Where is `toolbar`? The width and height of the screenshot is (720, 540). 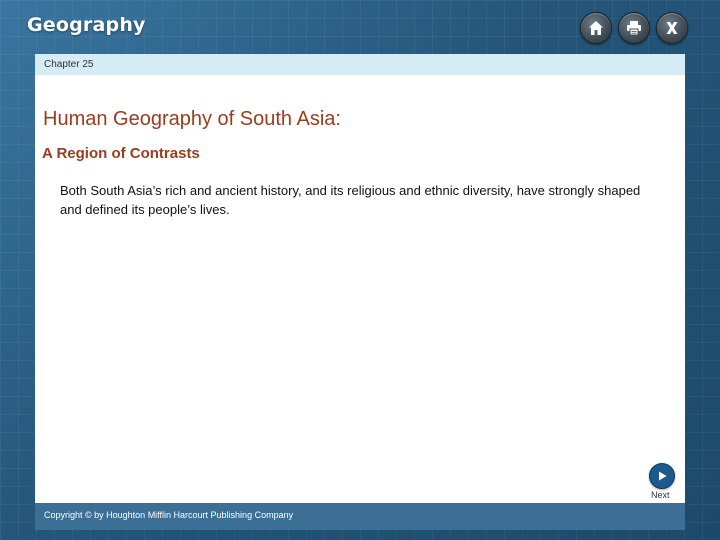 toolbar is located at coordinates (634, 28).